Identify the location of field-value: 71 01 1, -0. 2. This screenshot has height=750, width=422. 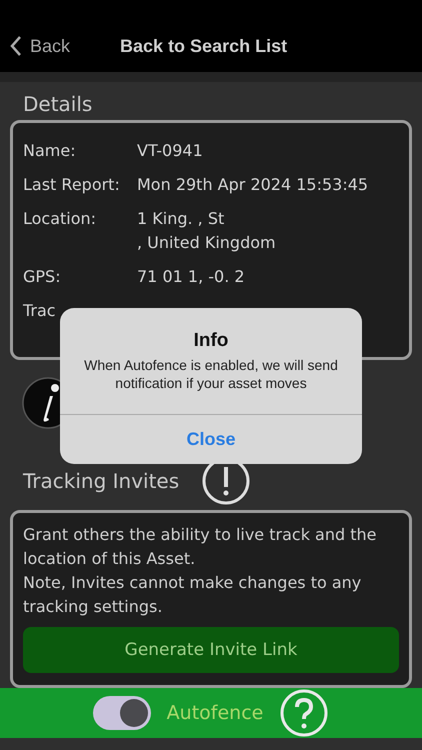
(191, 277).